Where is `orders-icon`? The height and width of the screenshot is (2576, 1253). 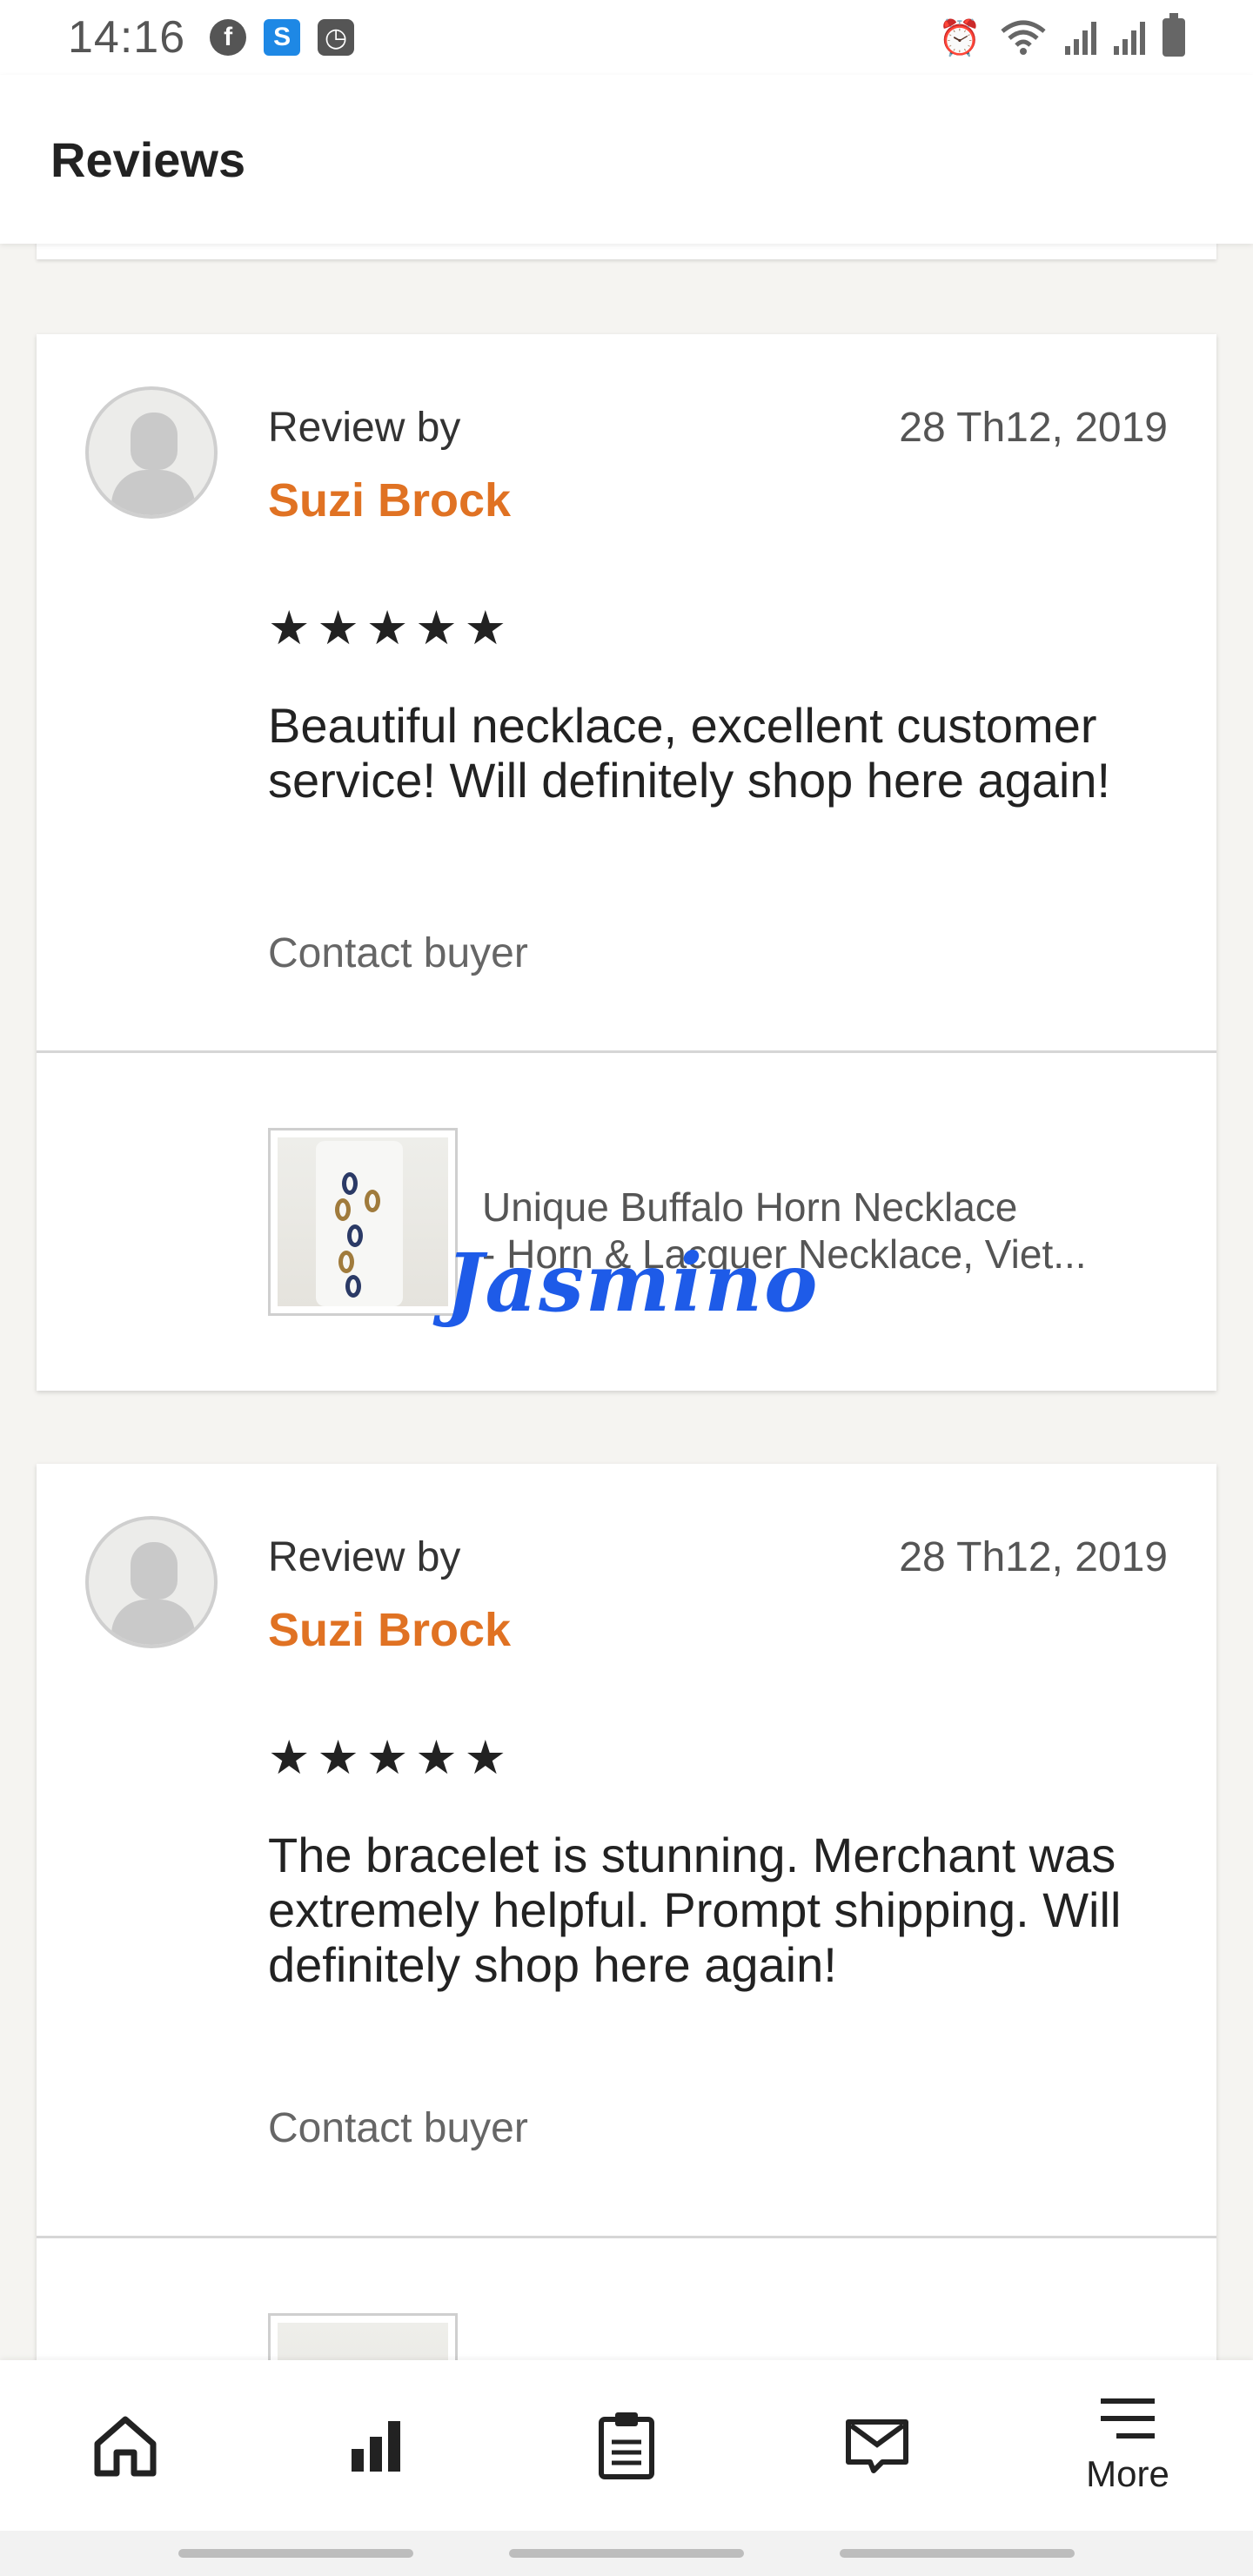
orders-icon is located at coordinates (626, 2445).